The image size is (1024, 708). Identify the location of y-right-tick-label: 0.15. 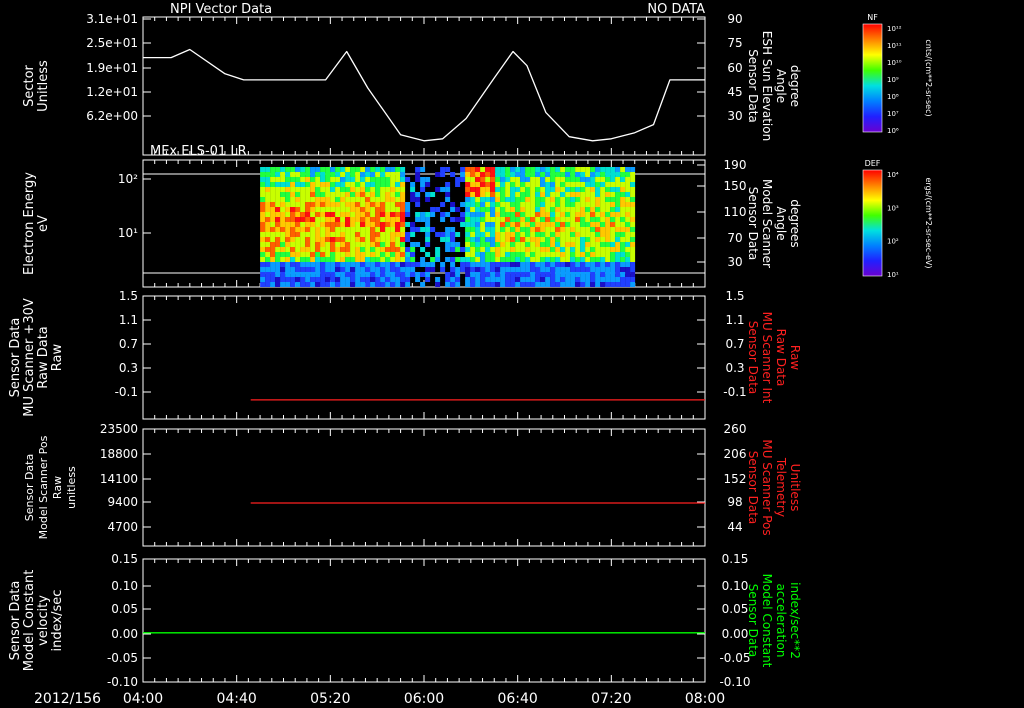
(735, 559).